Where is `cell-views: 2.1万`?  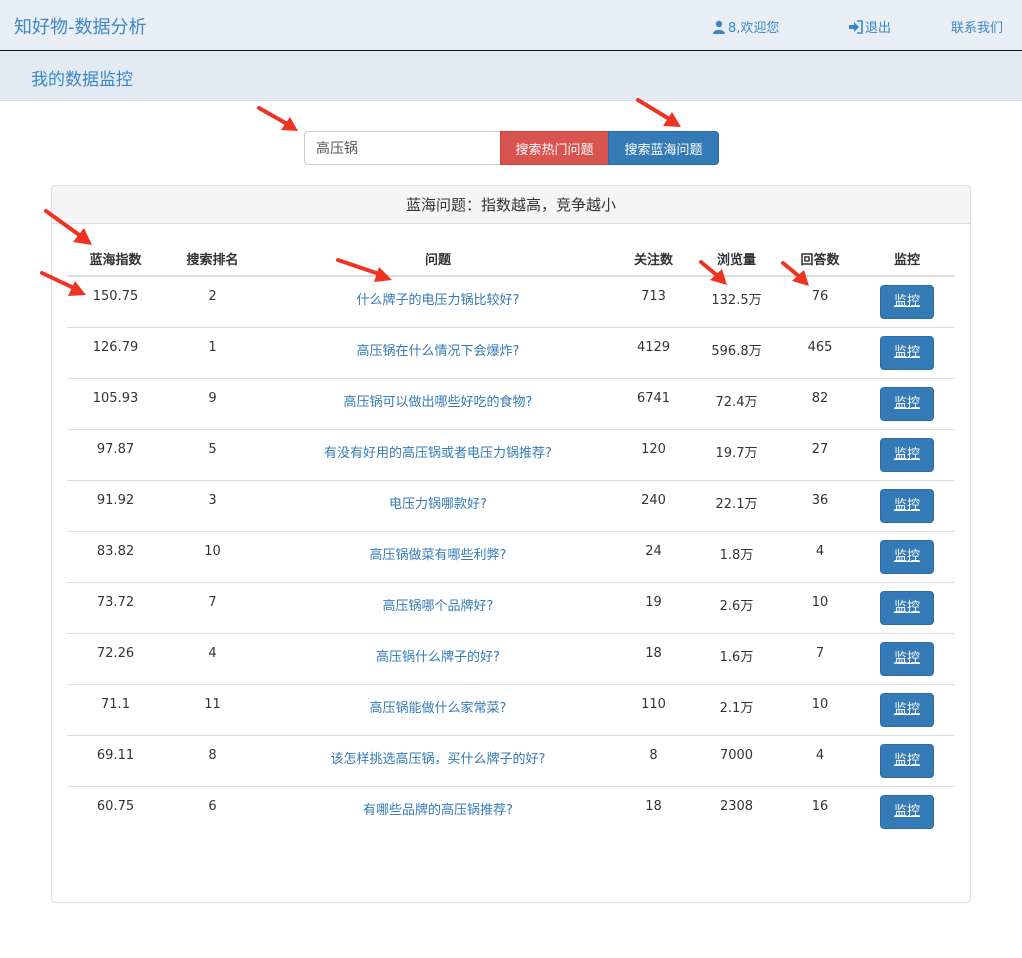
cell-views: 2.1万 is located at coordinates (736, 709).